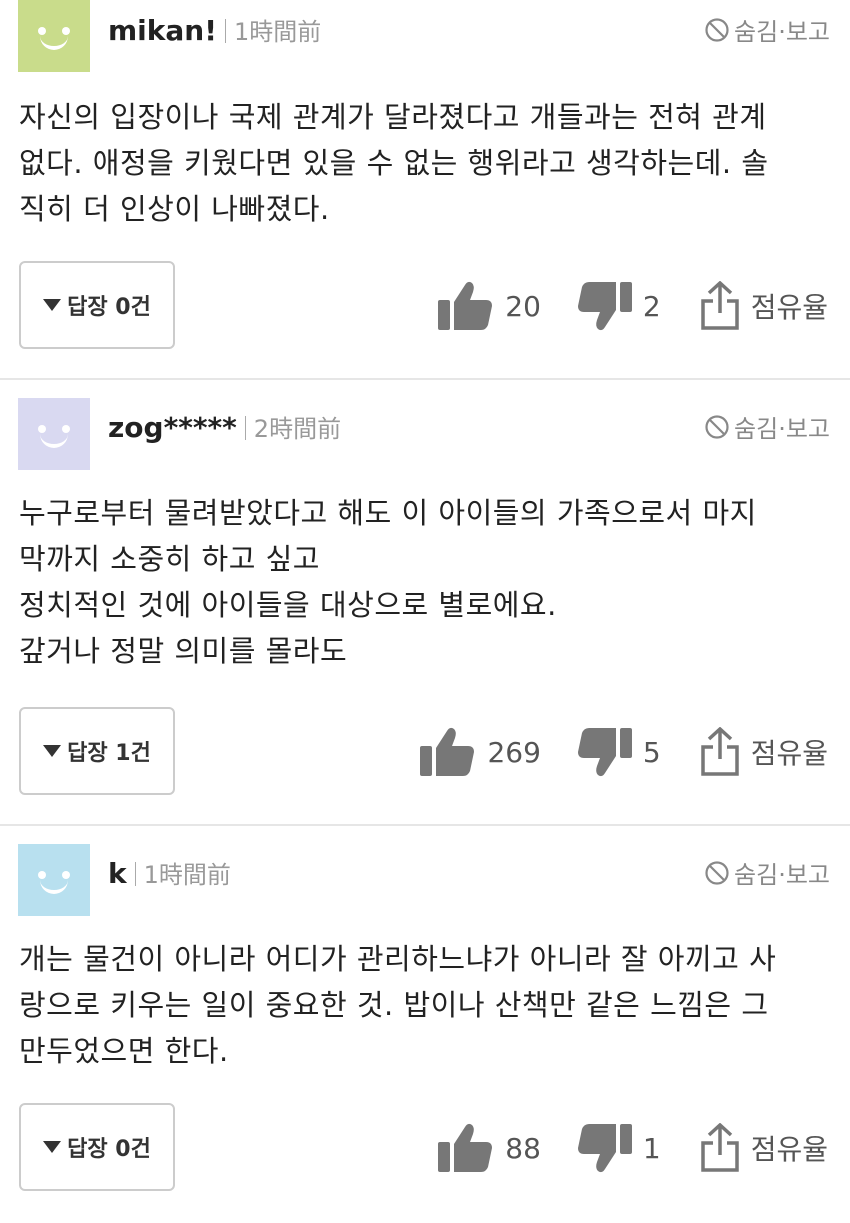 Image resolution: width=850 pixels, height=1223 pixels. Describe the element at coordinates (480, 752) in the screenshot. I see `like-button: 269` at that location.